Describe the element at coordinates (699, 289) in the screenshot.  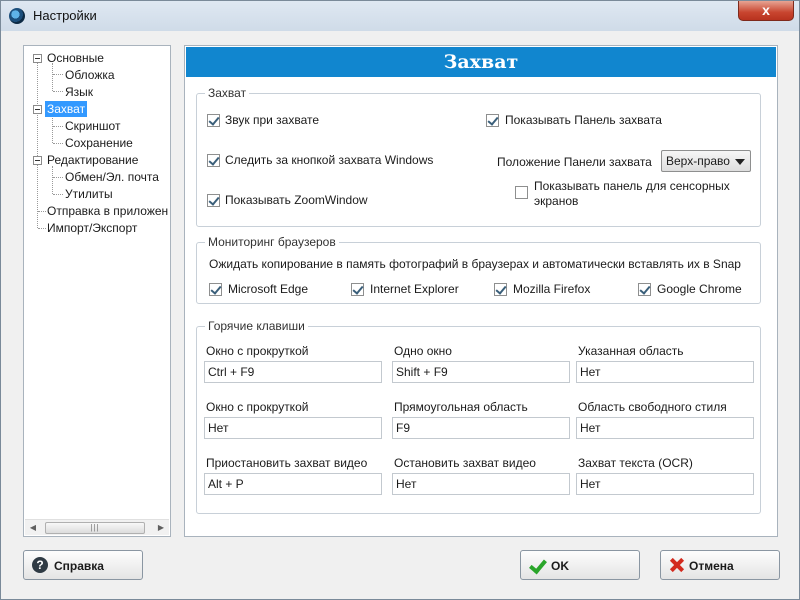
I see `browser-chrome-label: Google Chrome` at that location.